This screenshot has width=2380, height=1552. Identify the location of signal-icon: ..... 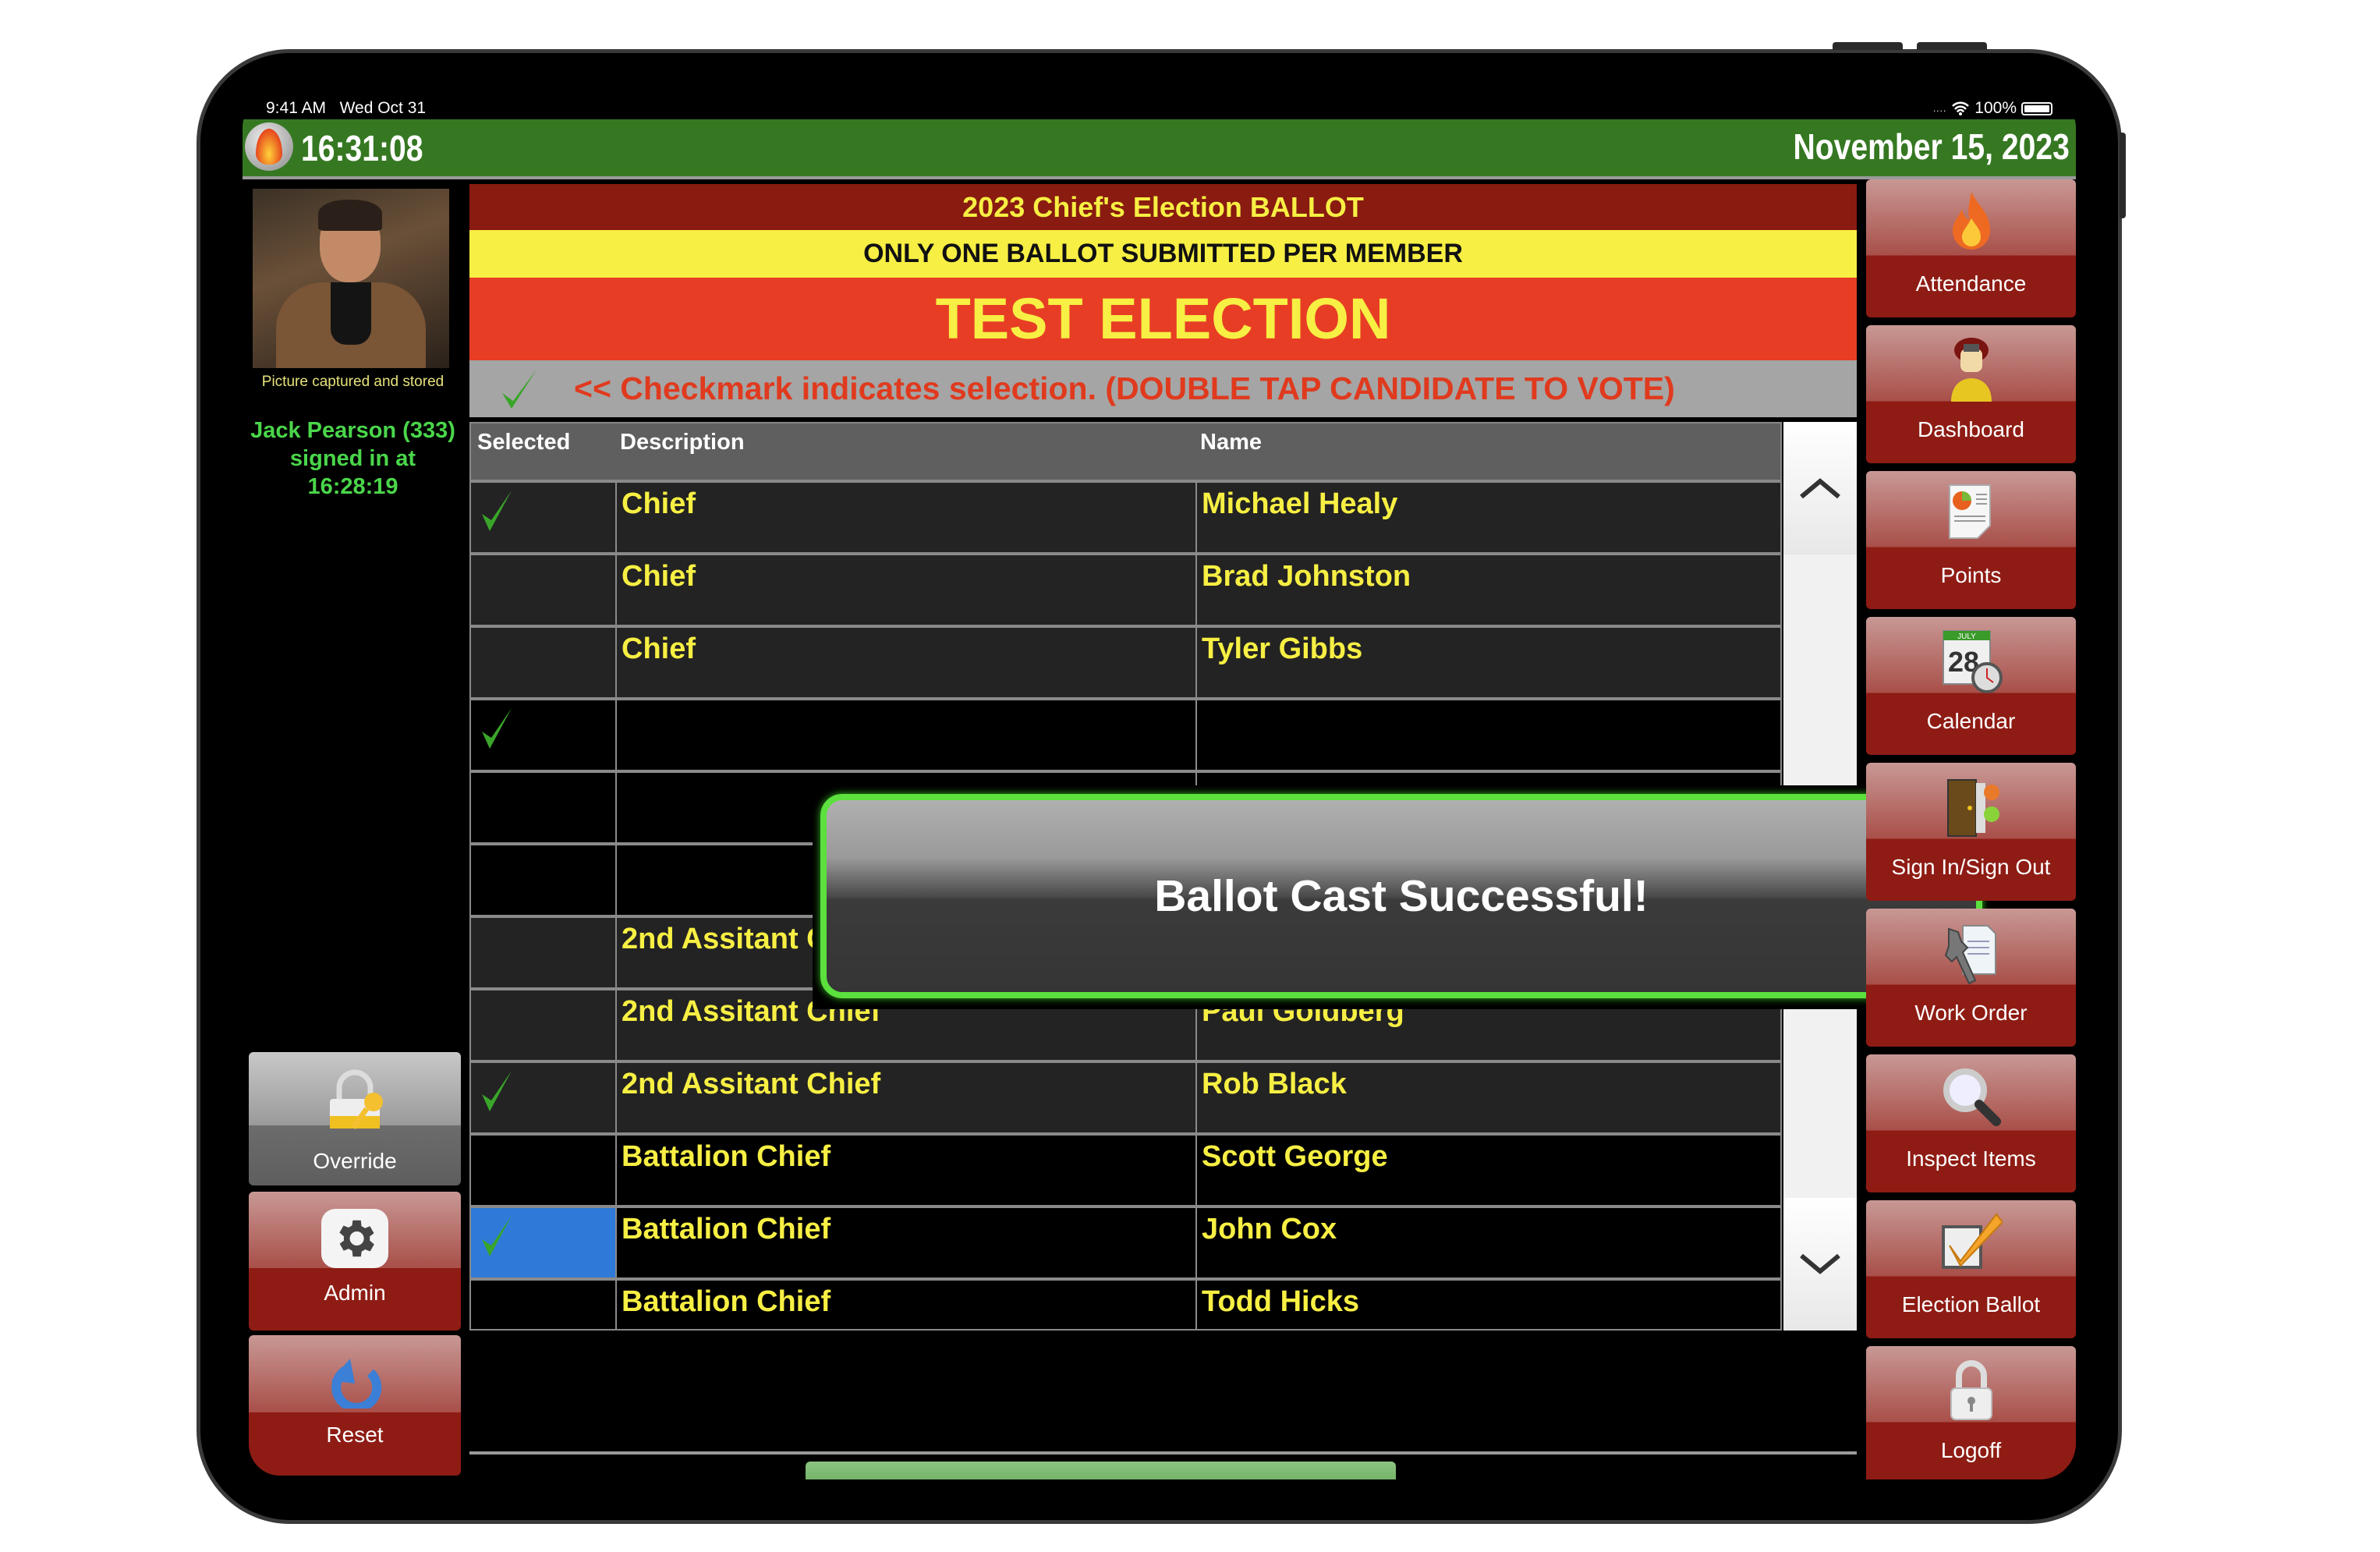
(1940, 108).